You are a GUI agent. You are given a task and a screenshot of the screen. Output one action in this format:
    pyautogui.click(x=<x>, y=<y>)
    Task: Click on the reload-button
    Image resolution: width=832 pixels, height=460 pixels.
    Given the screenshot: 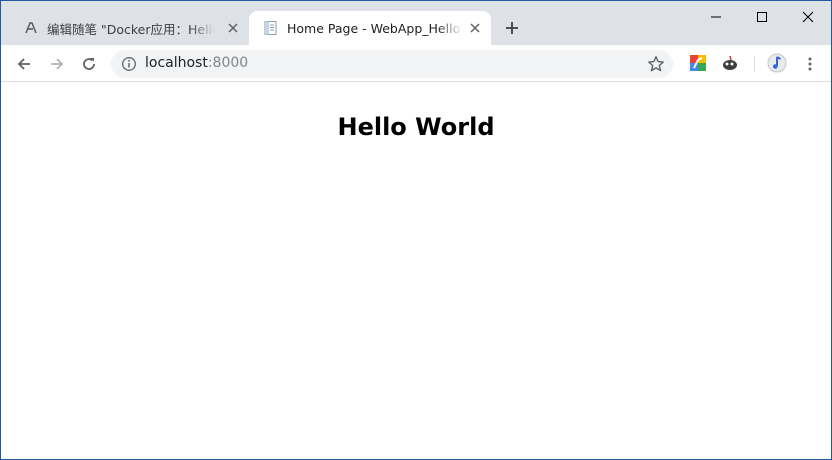 What is the action you would take?
    pyautogui.click(x=89, y=64)
    